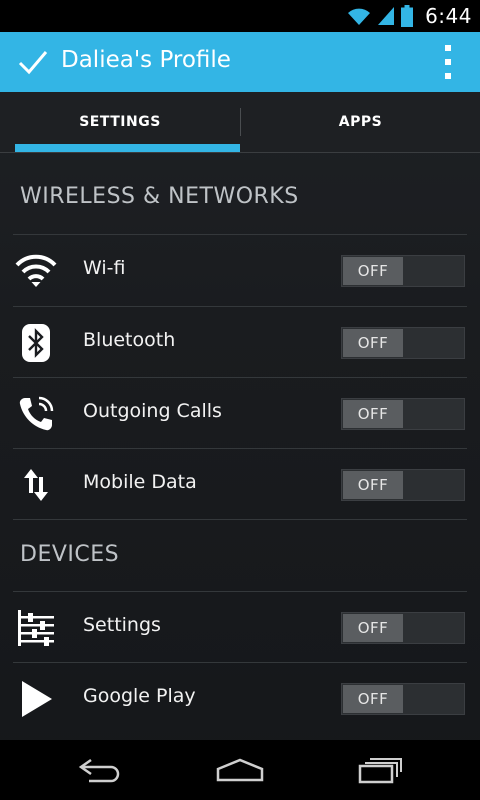  I want to click on settings-toggle: OFF, so click(403, 628).